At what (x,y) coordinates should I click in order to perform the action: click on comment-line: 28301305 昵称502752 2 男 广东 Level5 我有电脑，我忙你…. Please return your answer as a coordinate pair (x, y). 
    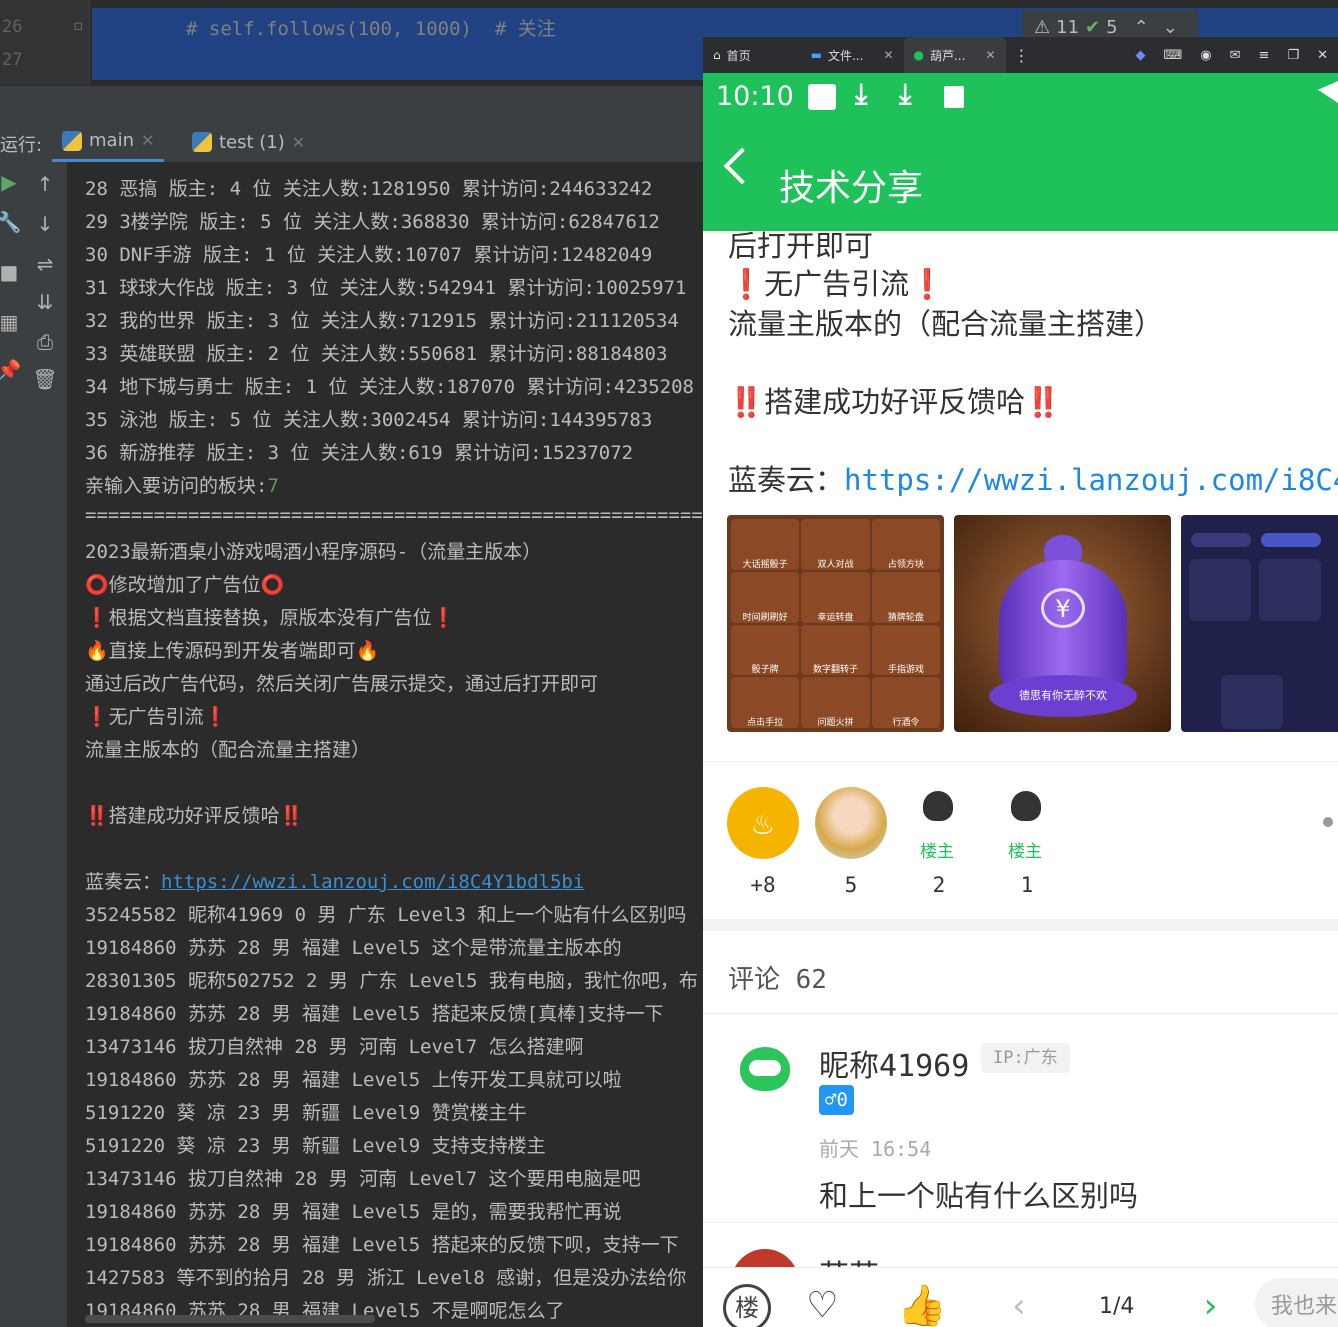
    Looking at the image, I should click on (391, 981).